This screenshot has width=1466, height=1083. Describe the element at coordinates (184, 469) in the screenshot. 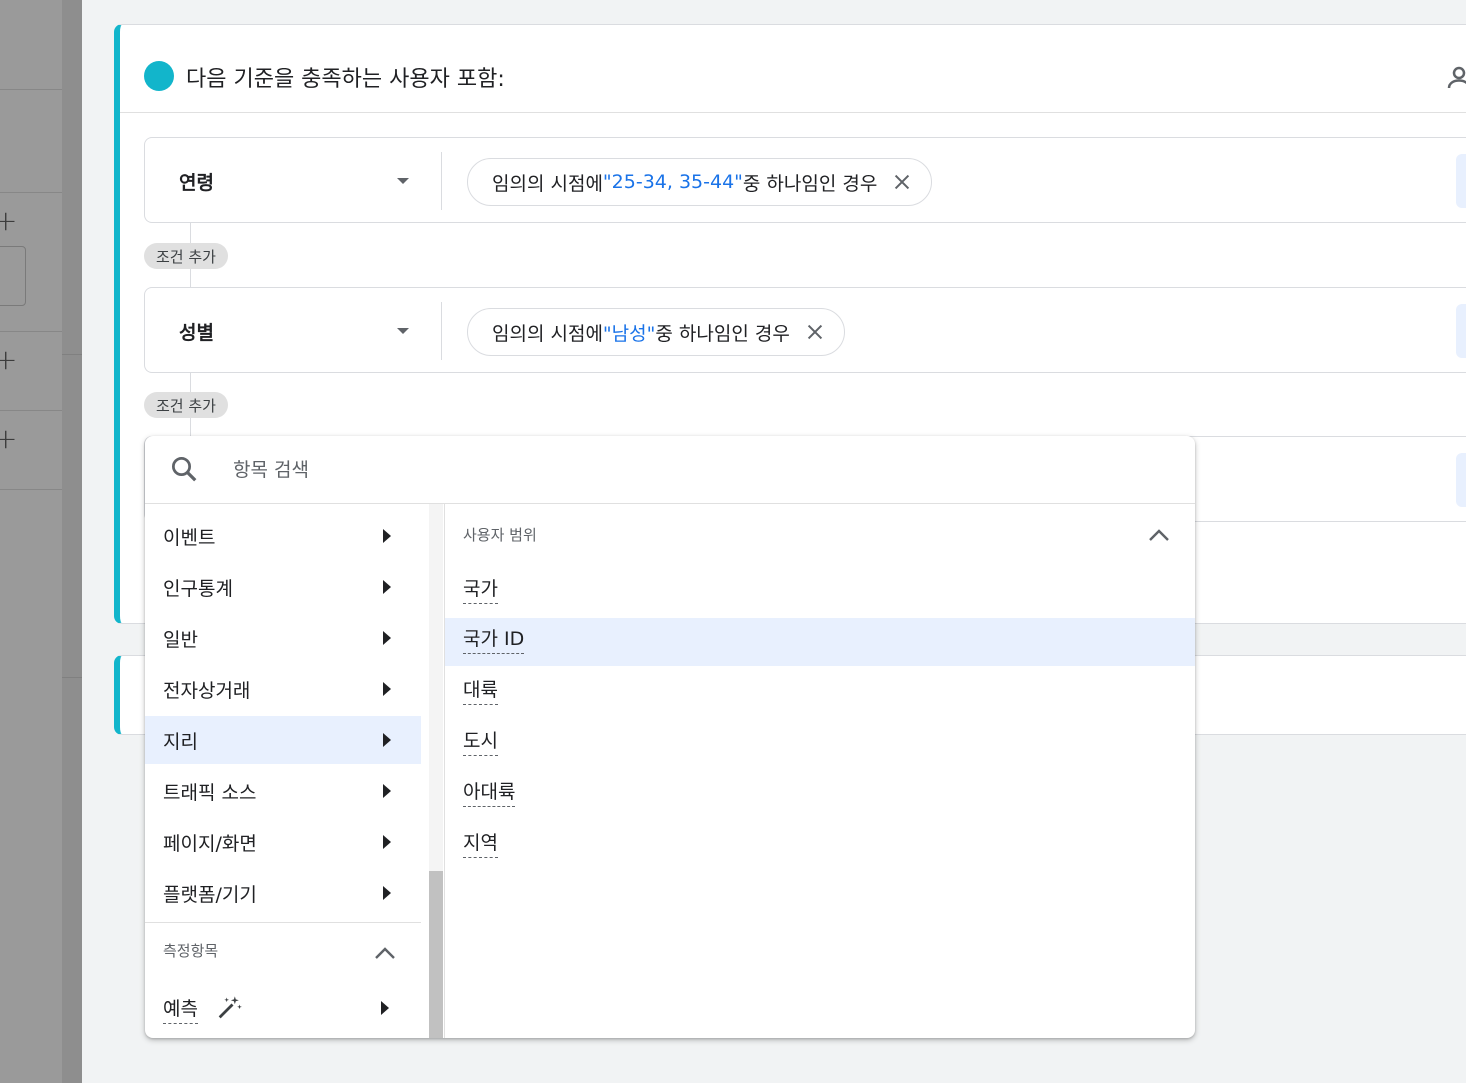

I see `search-icon` at that location.